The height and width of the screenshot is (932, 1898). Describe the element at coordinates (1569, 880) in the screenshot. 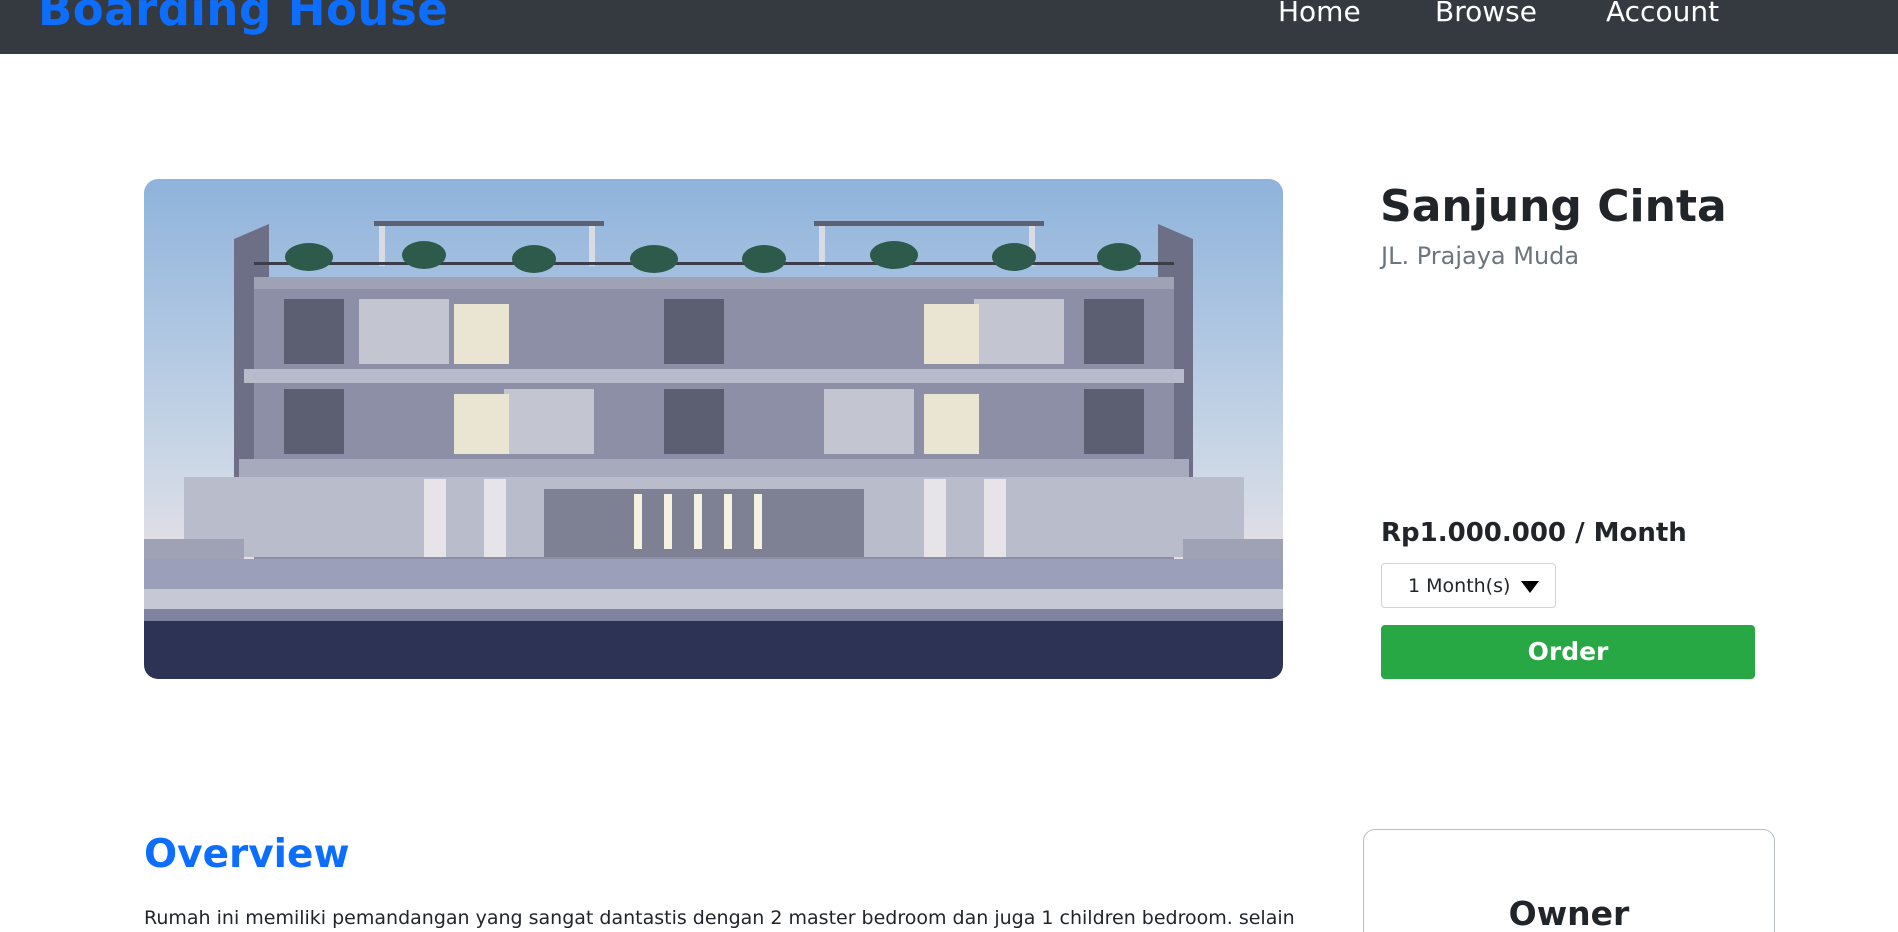

I see `owner-card: Owner` at that location.